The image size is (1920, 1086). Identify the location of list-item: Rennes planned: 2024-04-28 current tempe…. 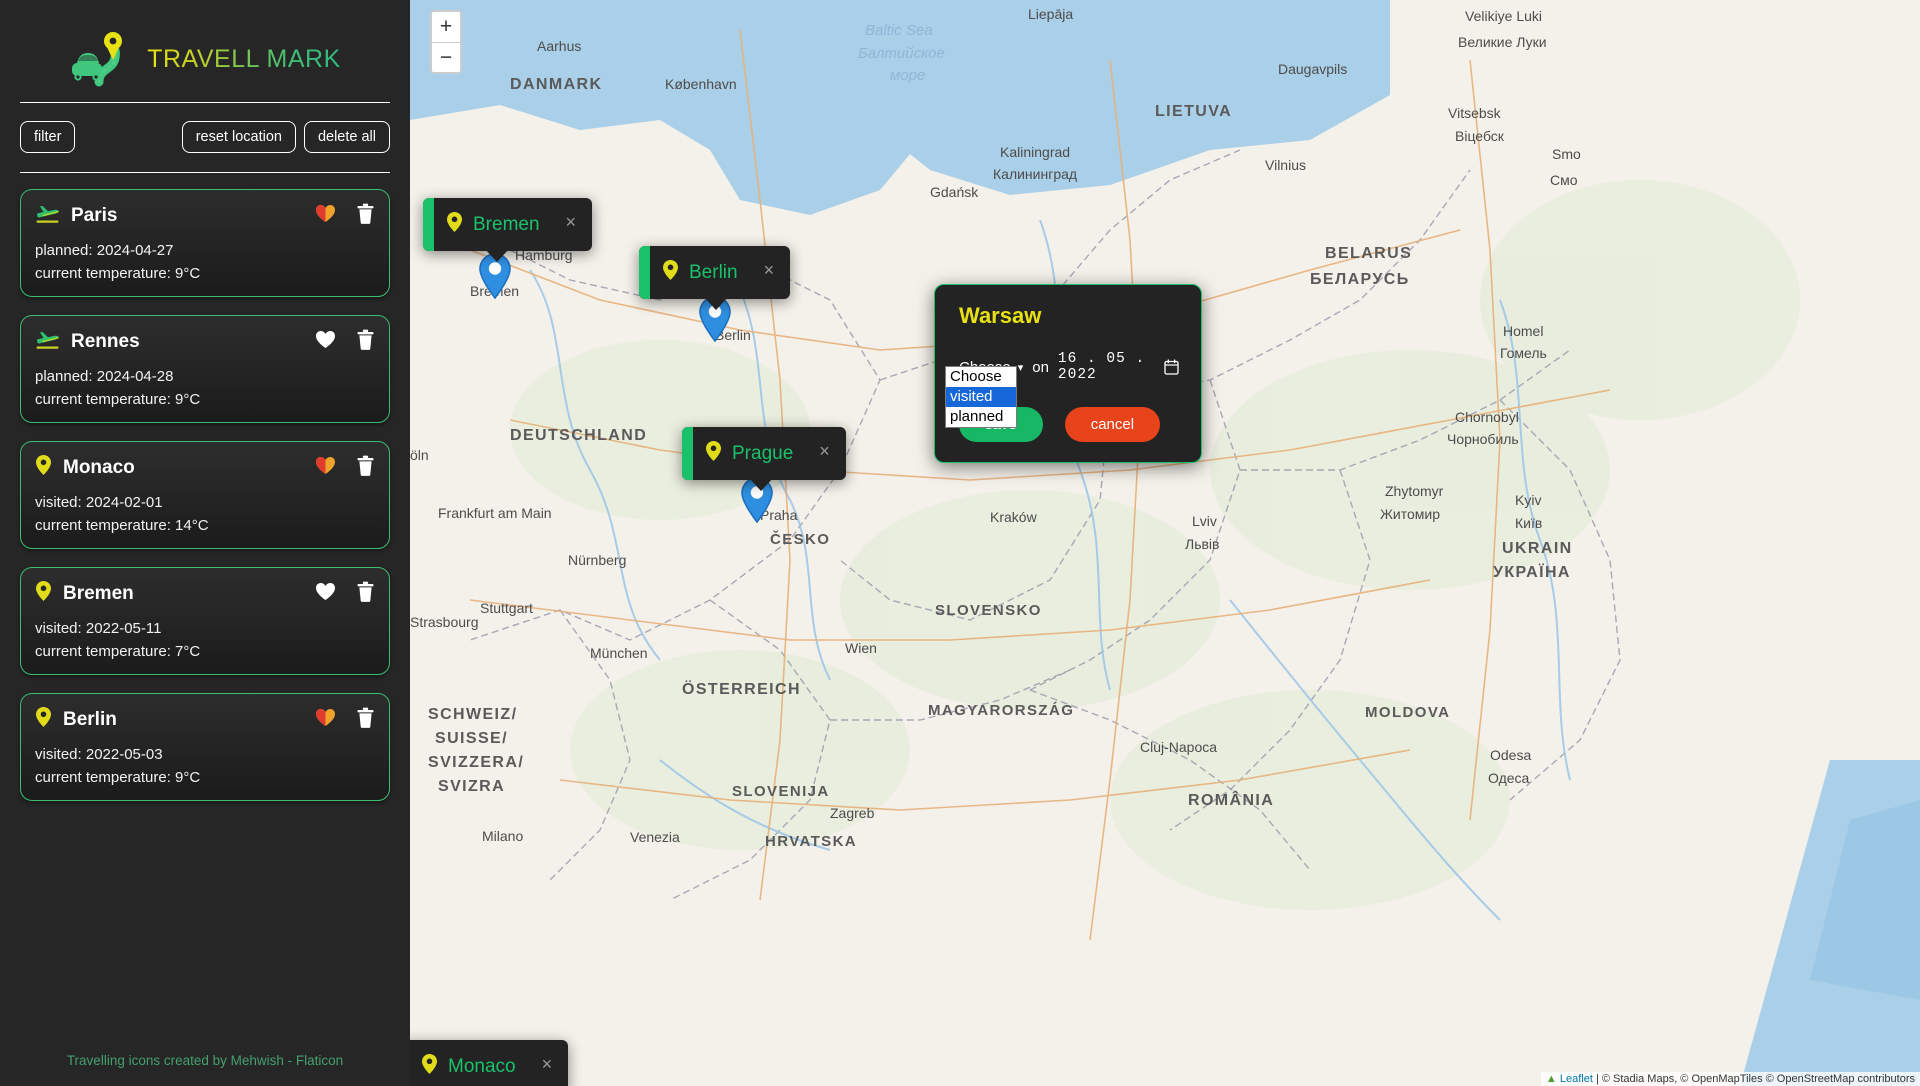
(205, 369).